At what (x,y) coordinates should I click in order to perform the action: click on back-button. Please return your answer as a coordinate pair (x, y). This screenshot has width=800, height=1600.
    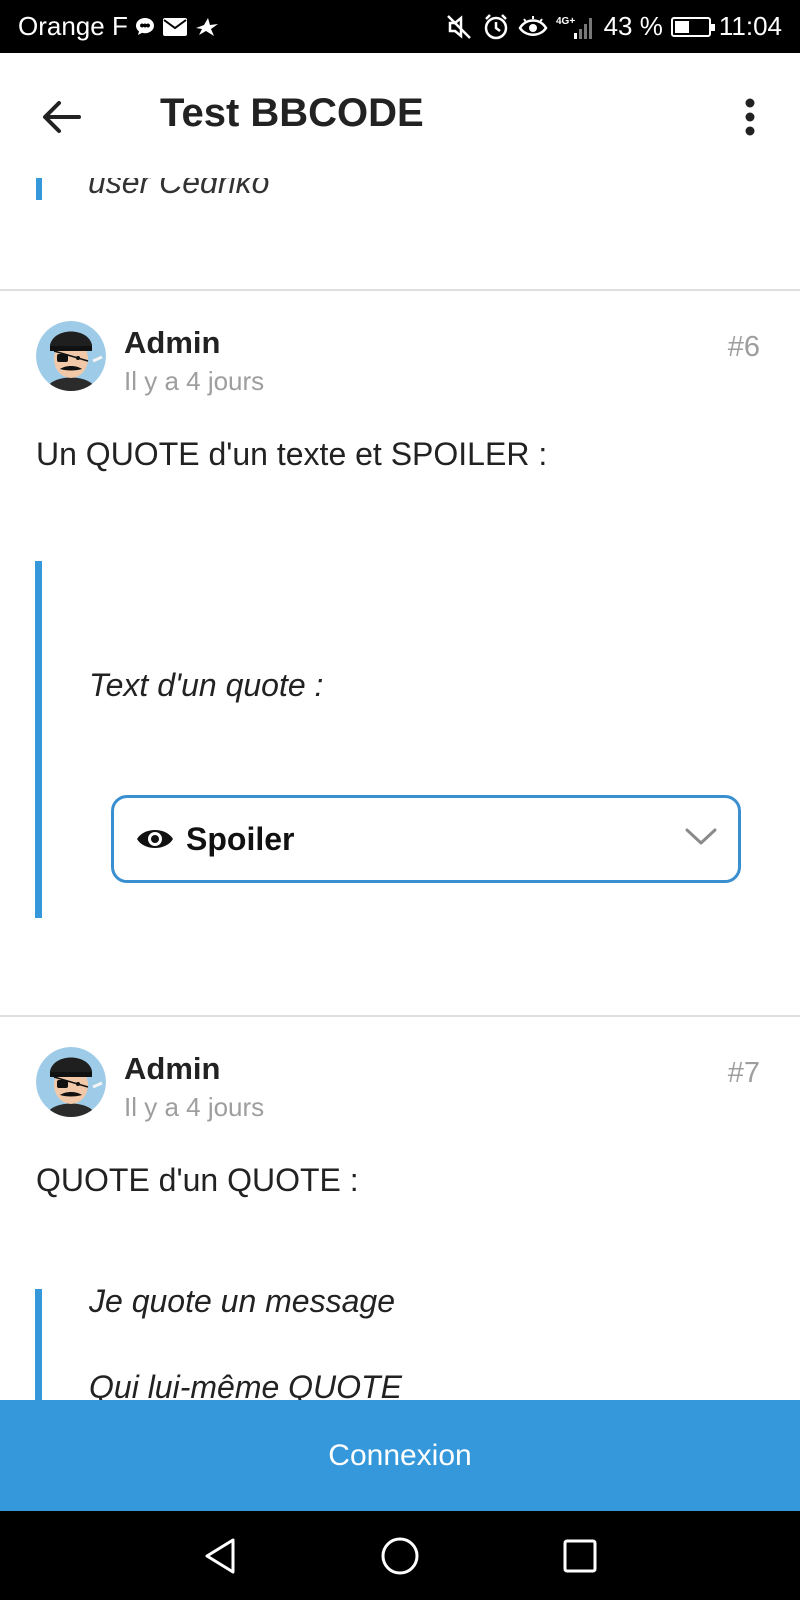
    Looking at the image, I should click on (62, 117).